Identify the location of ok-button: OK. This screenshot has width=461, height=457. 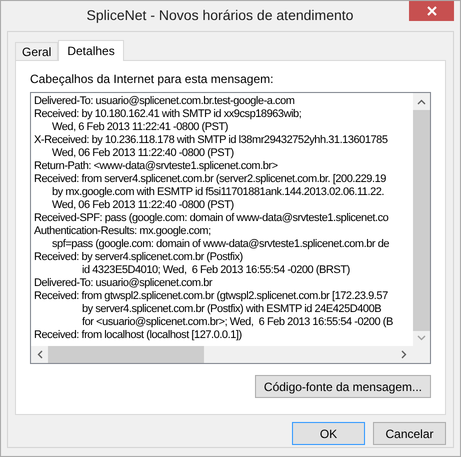
(328, 433).